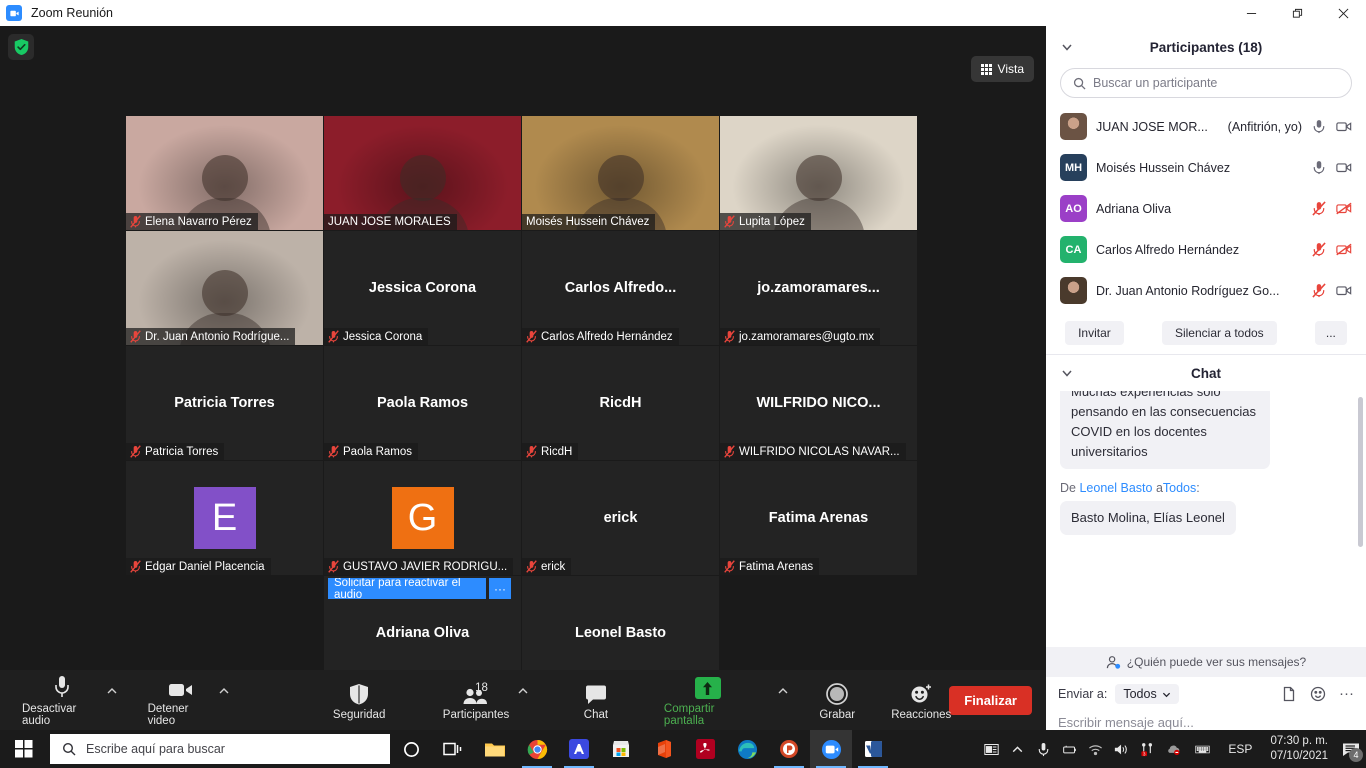 The width and height of the screenshot is (1366, 768). What do you see at coordinates (921, 700) in the screenshot?
I see `reactions-button: Reacciones` at bounding box center [921, 700].